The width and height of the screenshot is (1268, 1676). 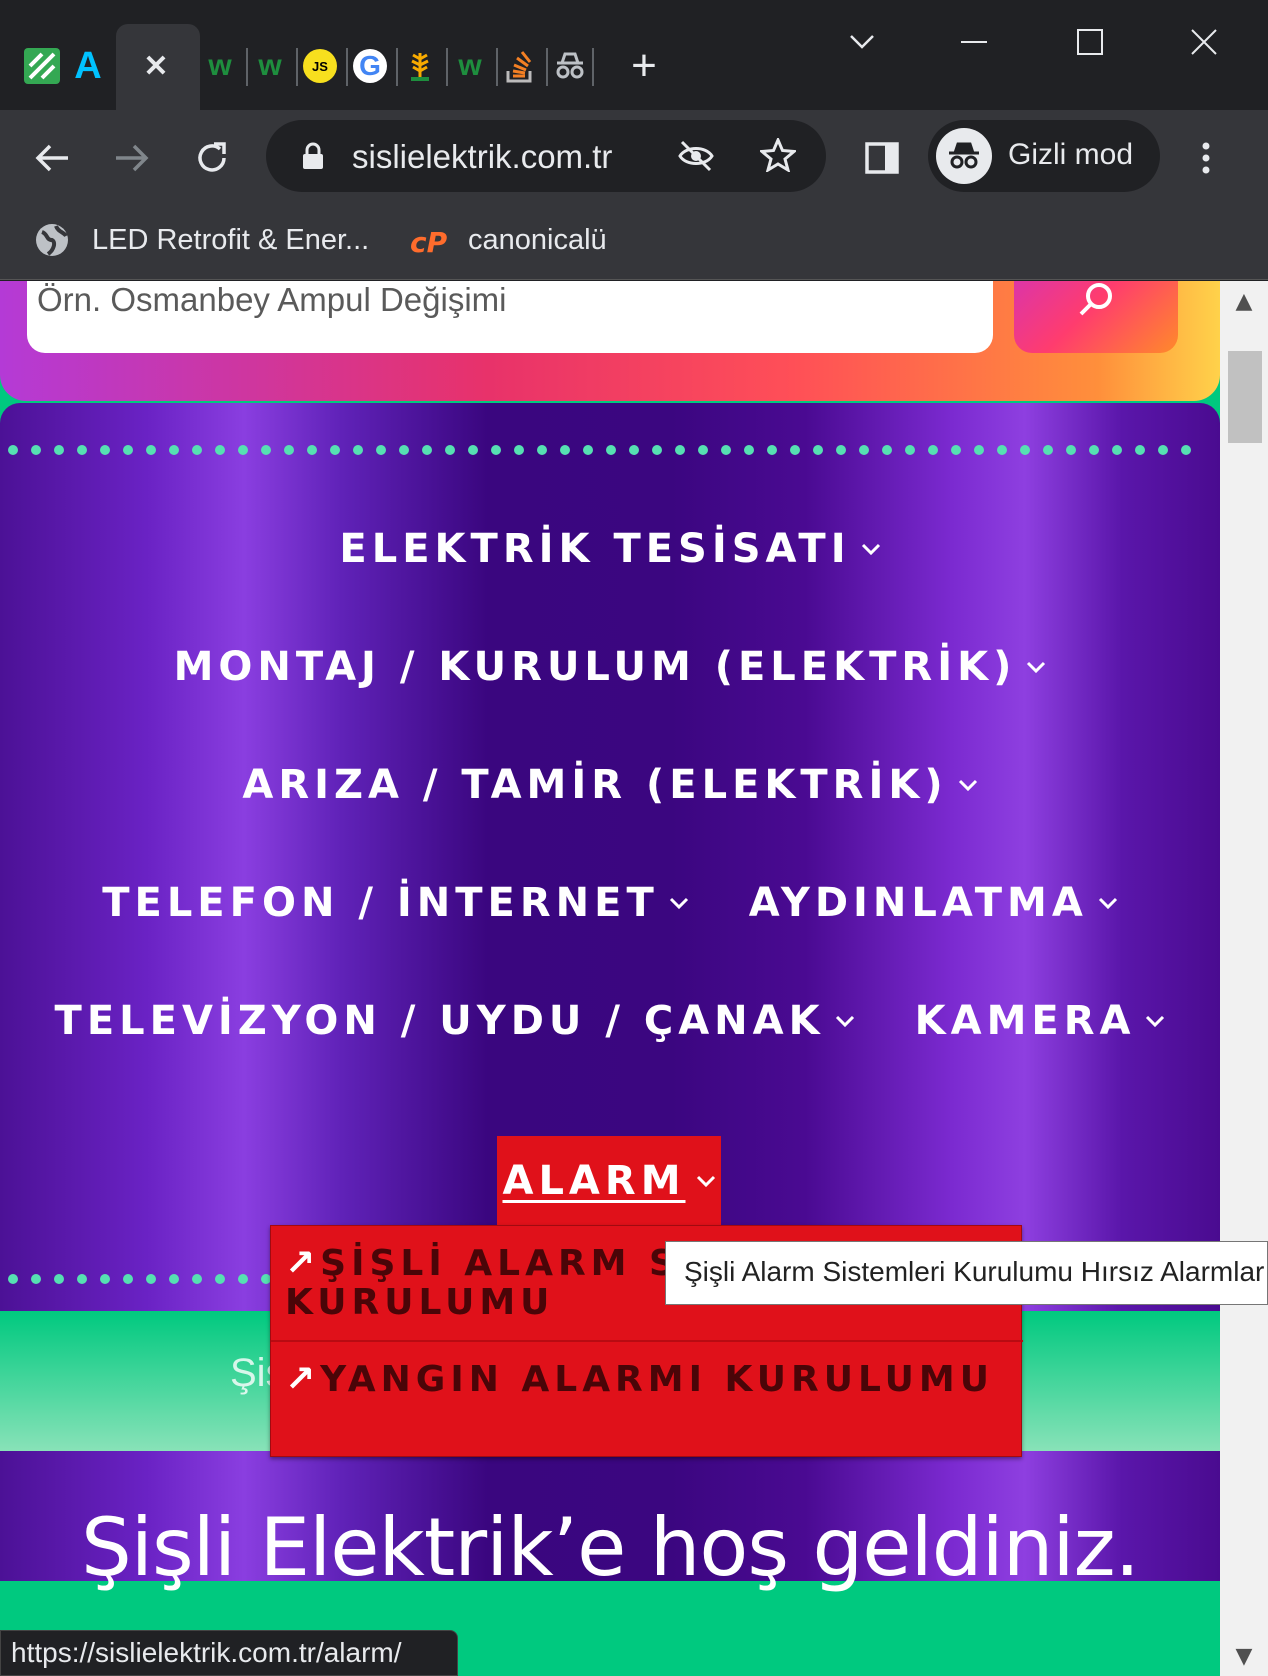 What do you see at coordinates (645, 1379) in the screenshot?
I see `submenu-item-label: ↗YANGIN ALARMI KURULUMU` at bounding box center [645, 1379].